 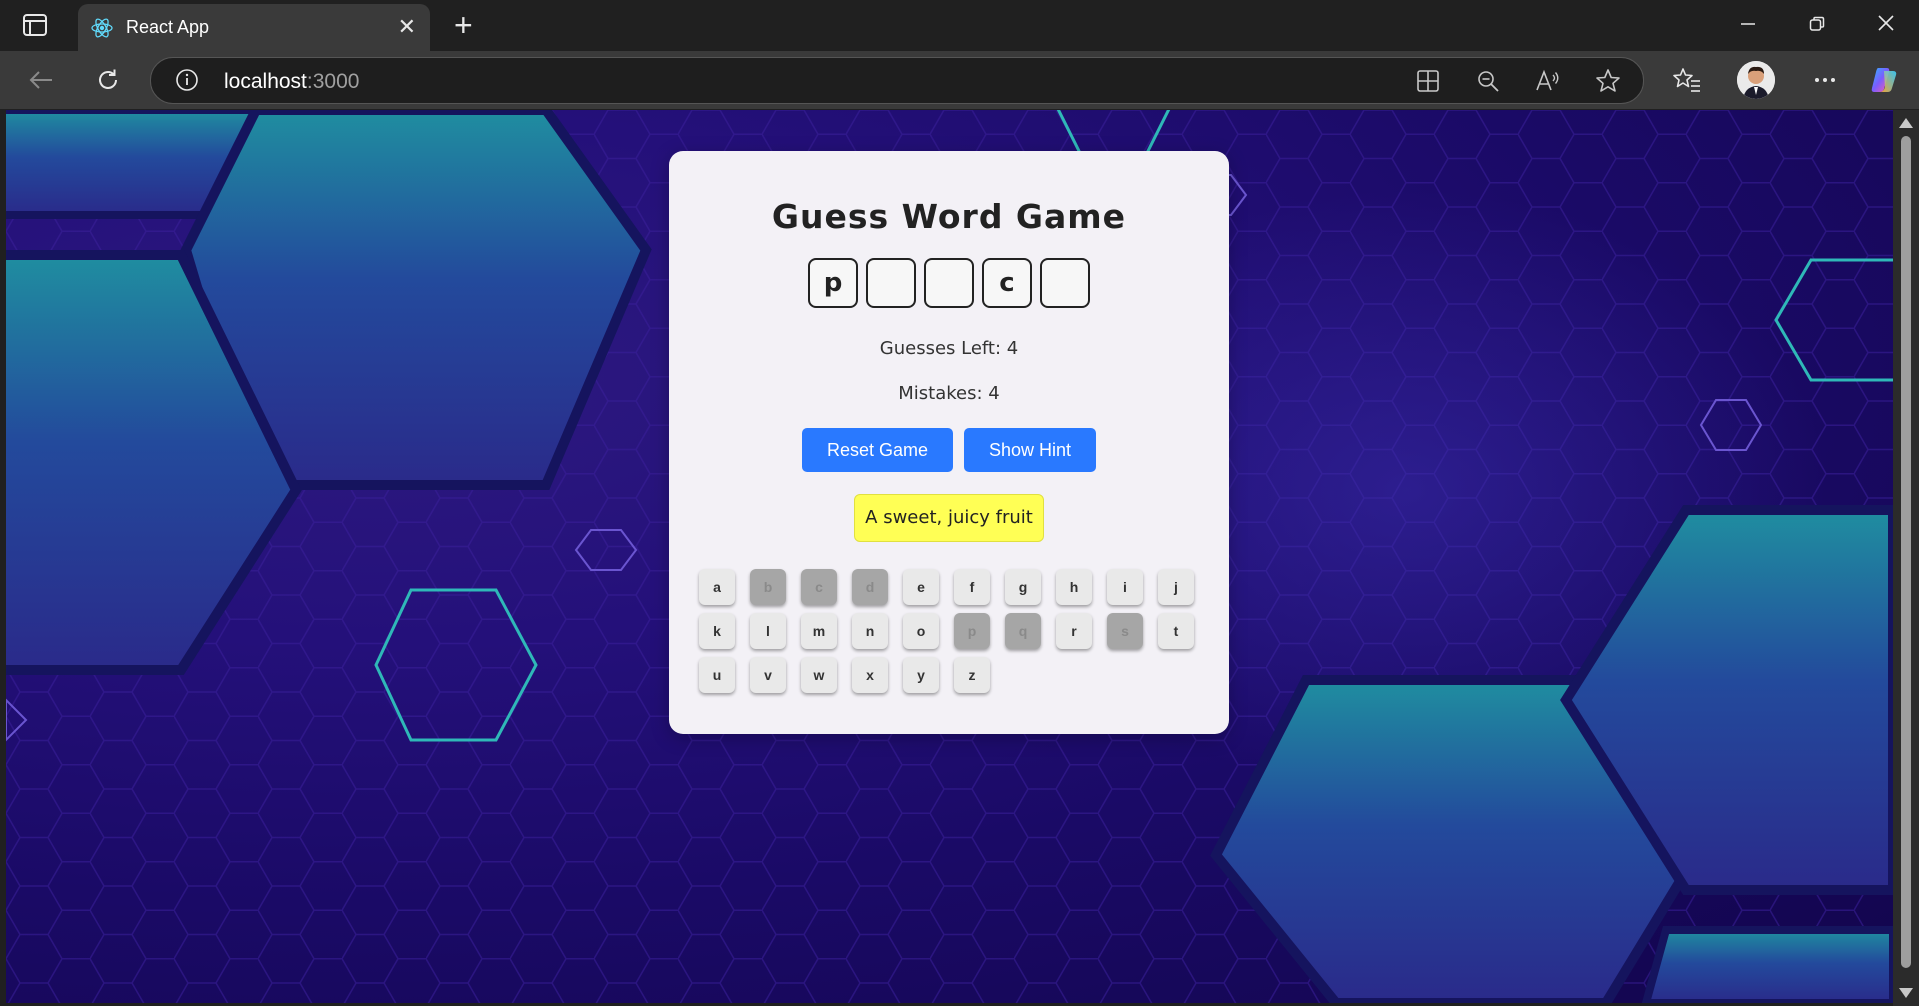 What do you see at coordinates (333, 81) in the screenshot?
I see `url-port: :3000` at bounding box center [333, 81].